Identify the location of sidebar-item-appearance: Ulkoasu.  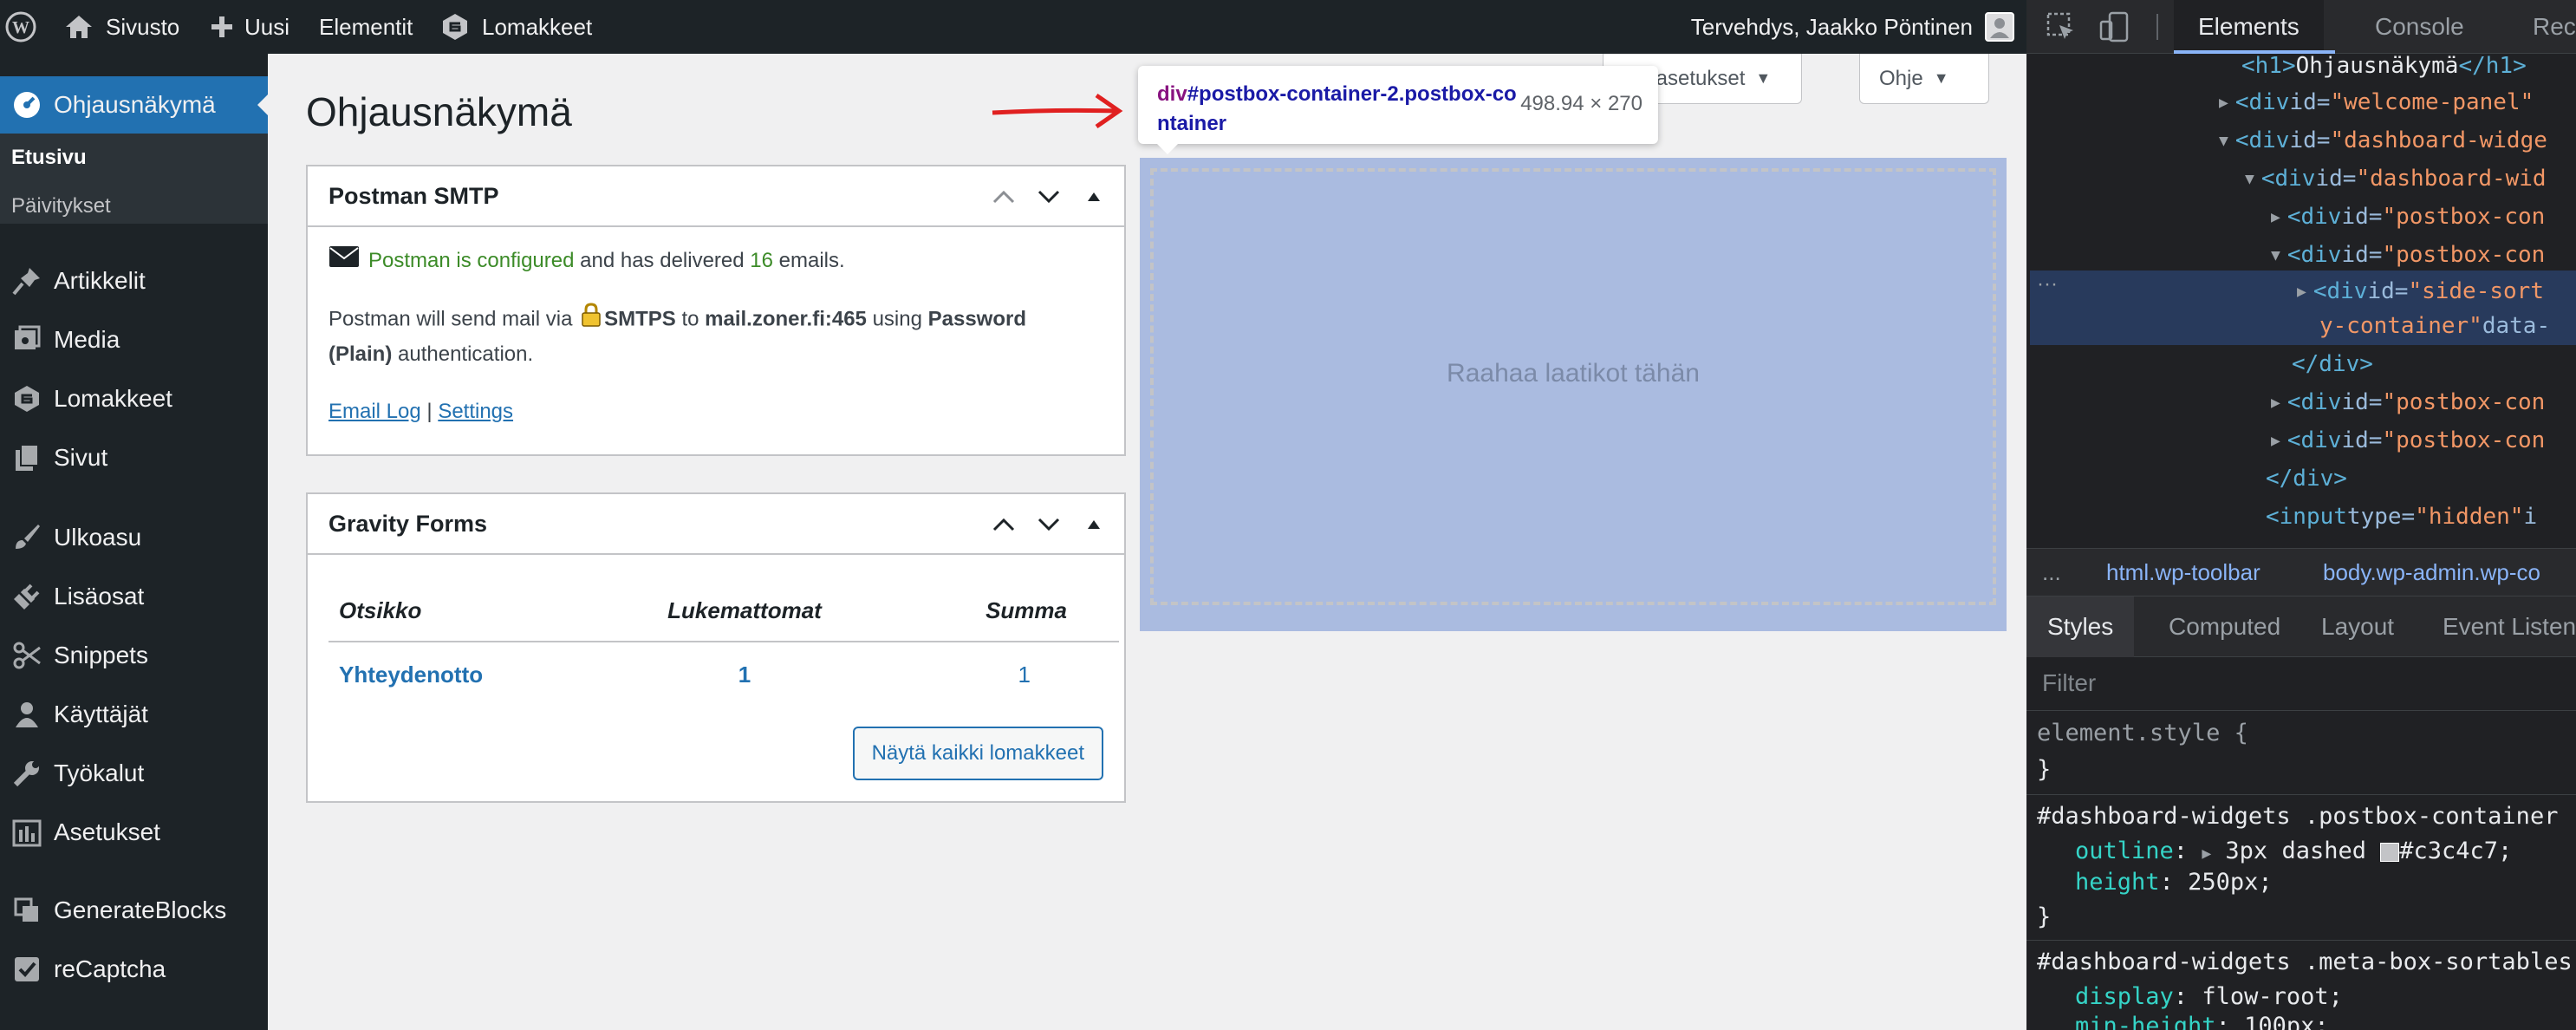
(134, 538).